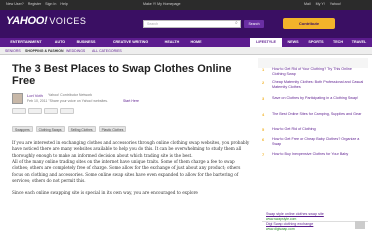  I want to click on author-avatar, so click(17, 98).